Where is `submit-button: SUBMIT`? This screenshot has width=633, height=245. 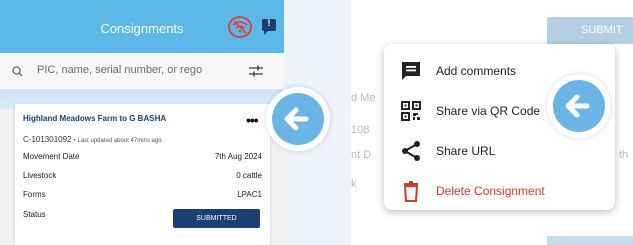
submit-button: SUBMIT is located at coordinates (590, 30).